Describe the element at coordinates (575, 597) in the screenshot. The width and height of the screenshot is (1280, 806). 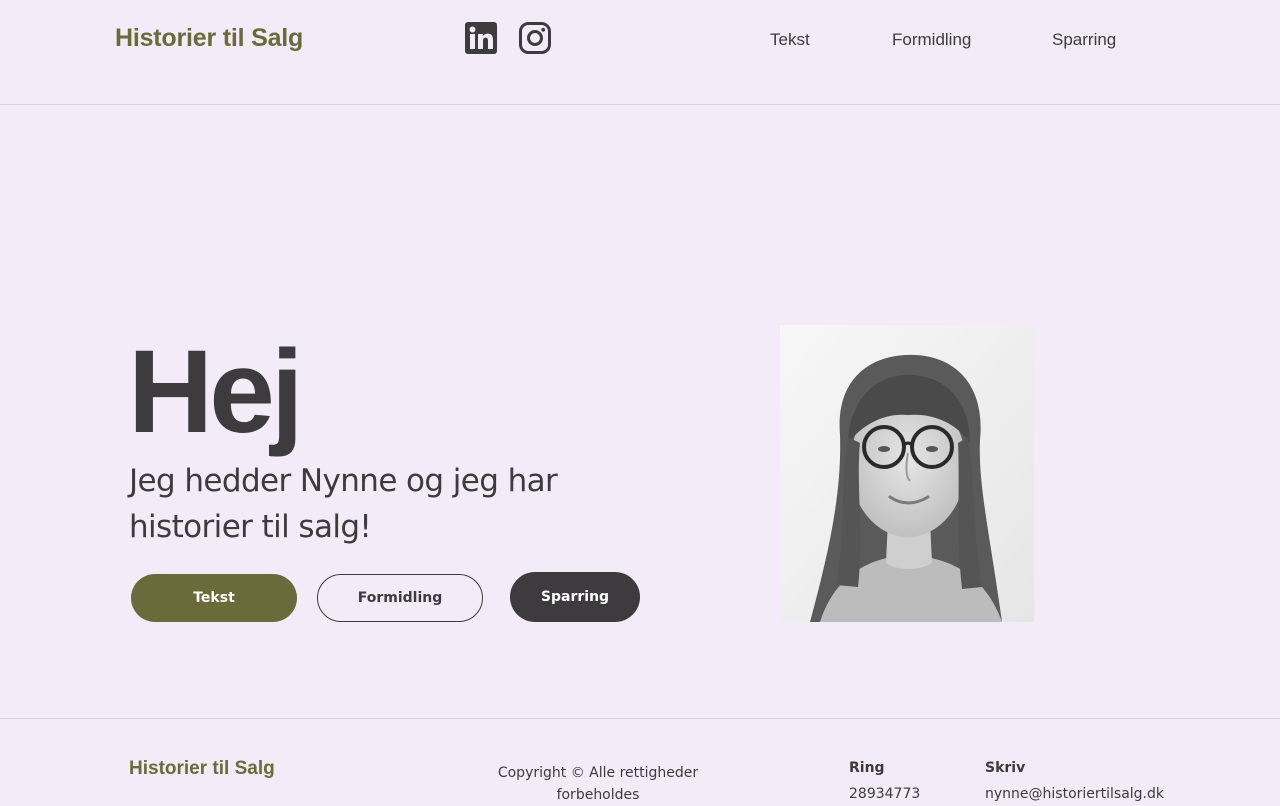
I see `sparring-button: Sparring` at that location.